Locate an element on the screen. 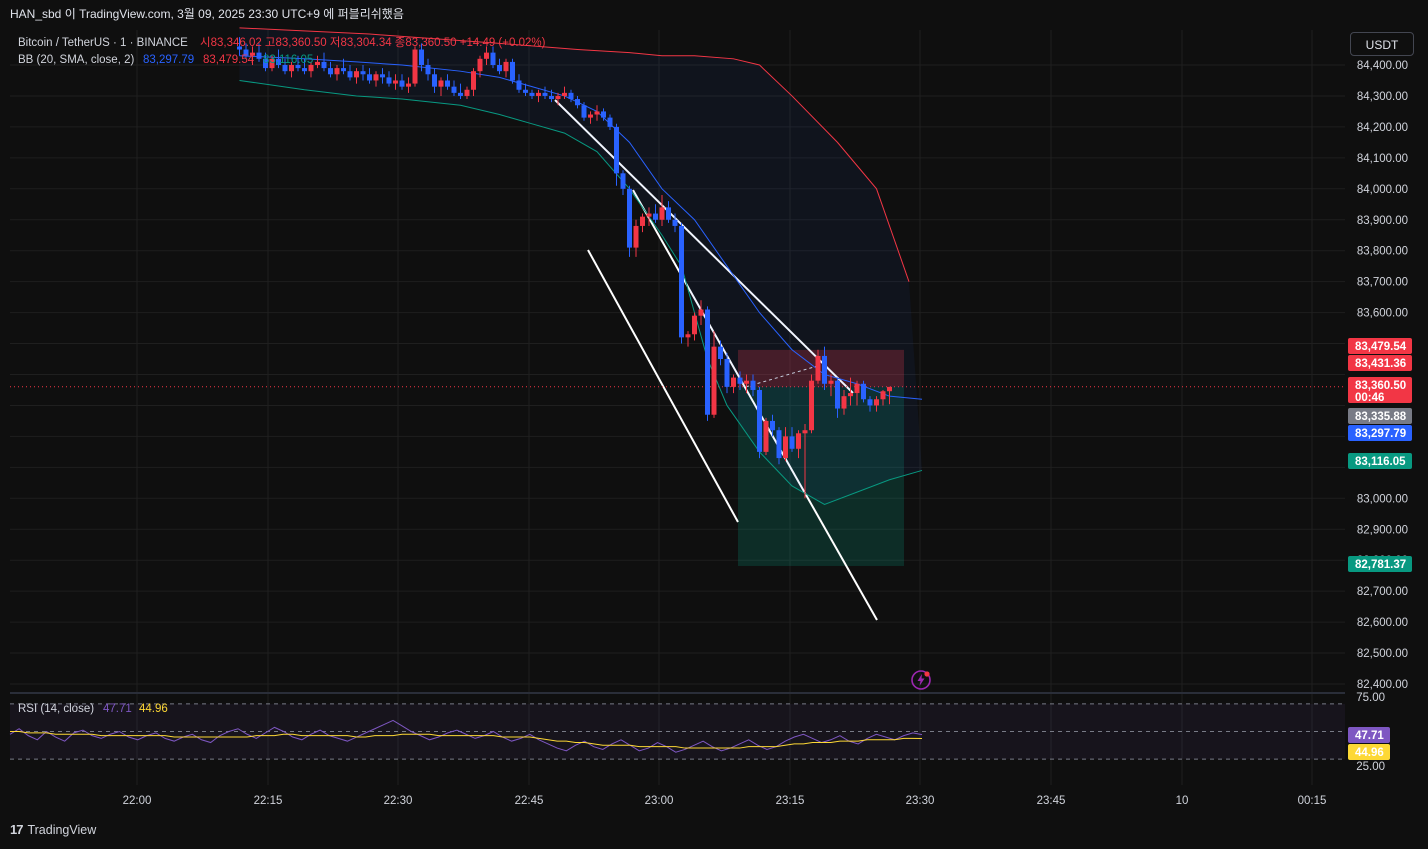  price-tick-label: 84,200.00 is located at coordinates (1382, 128).